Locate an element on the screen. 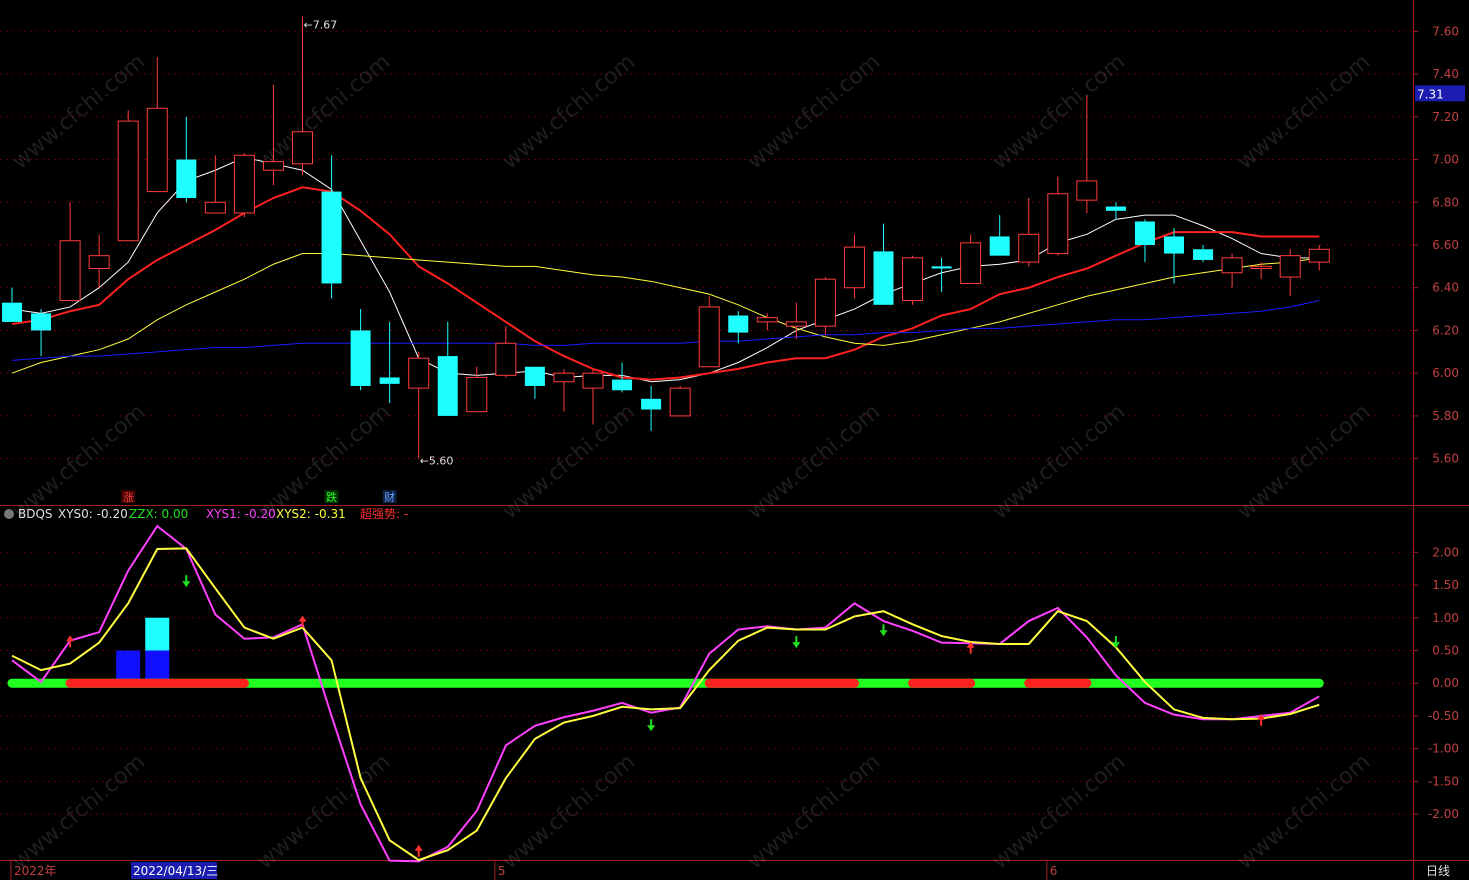  indicator-tick-label: -0.50 is located at coordinates (1443, 716).